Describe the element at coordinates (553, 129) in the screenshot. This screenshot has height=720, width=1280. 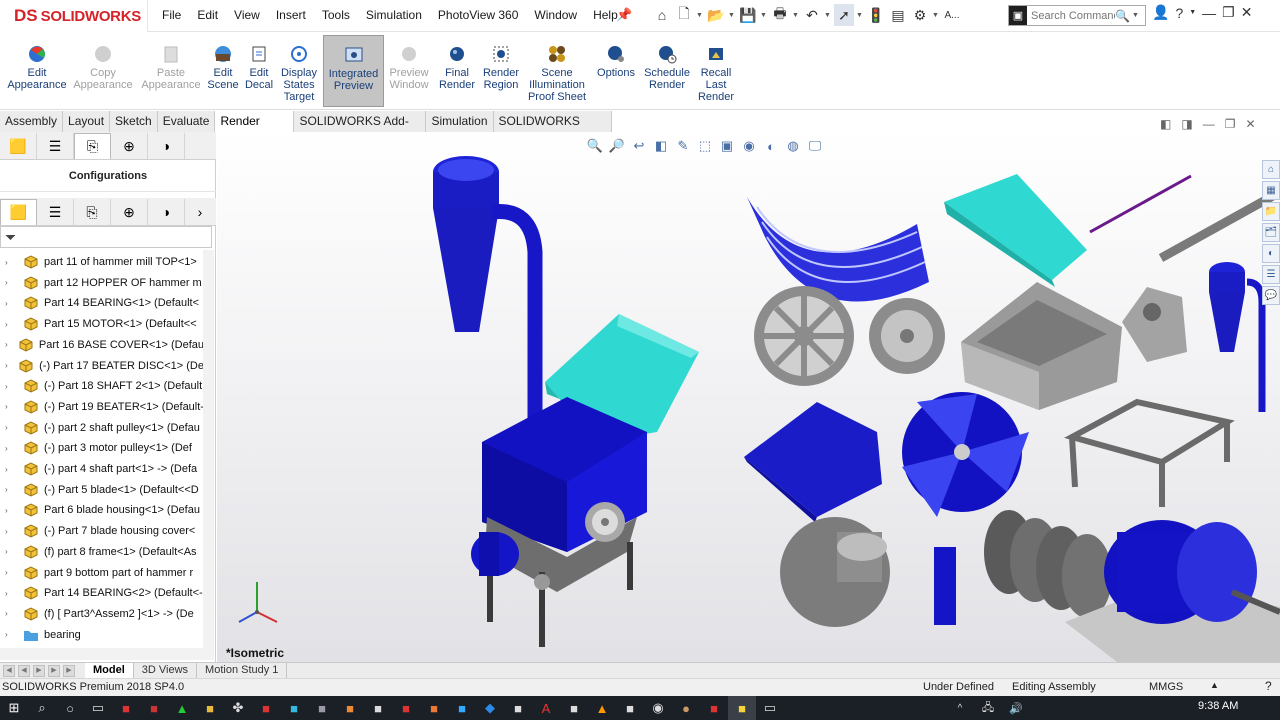
I see `tab-solidworks-mbd: SOLIDWORKS MBD` at that location.